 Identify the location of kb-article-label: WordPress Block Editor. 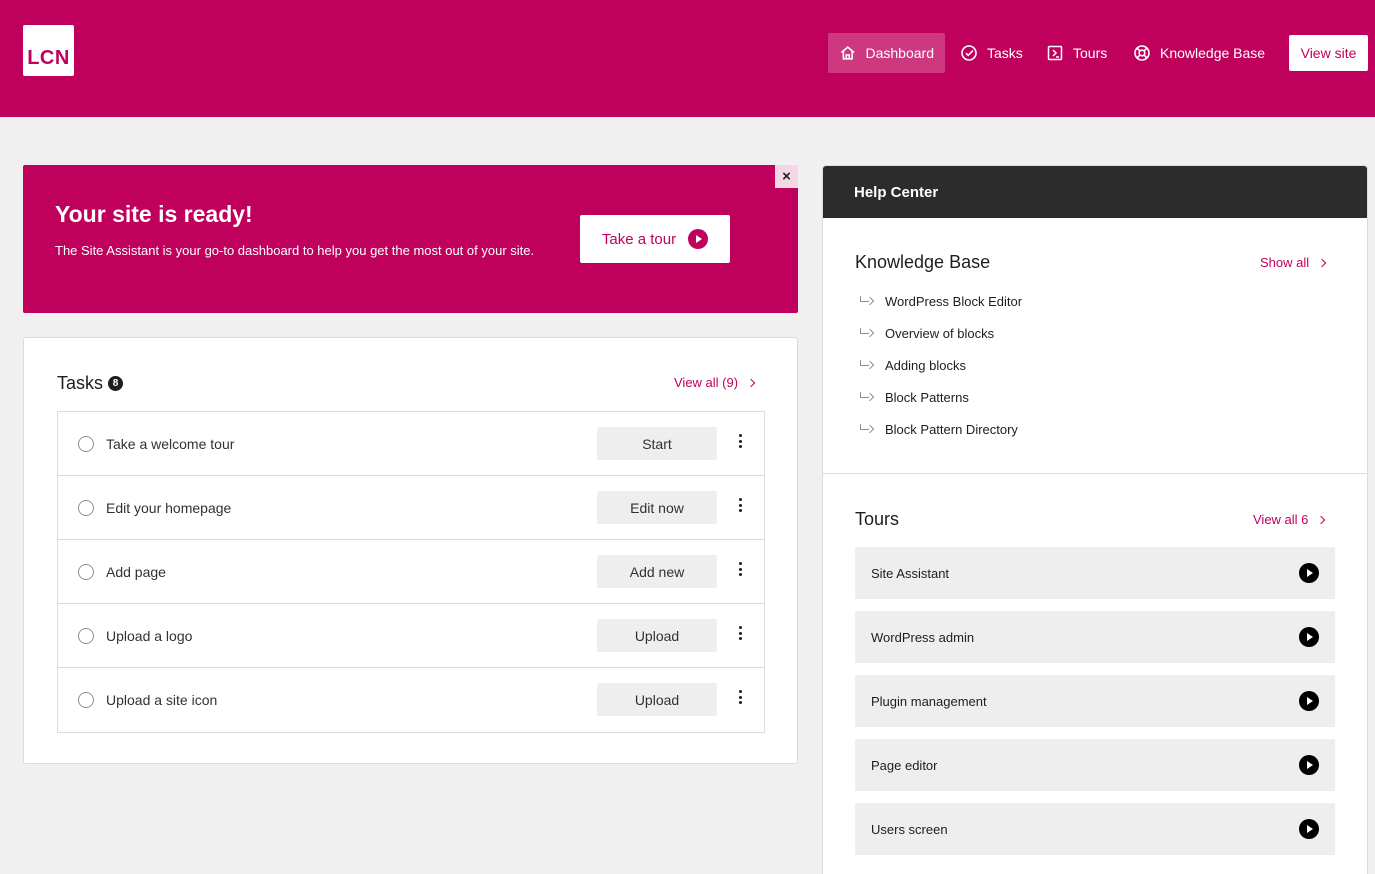
(954, 301).